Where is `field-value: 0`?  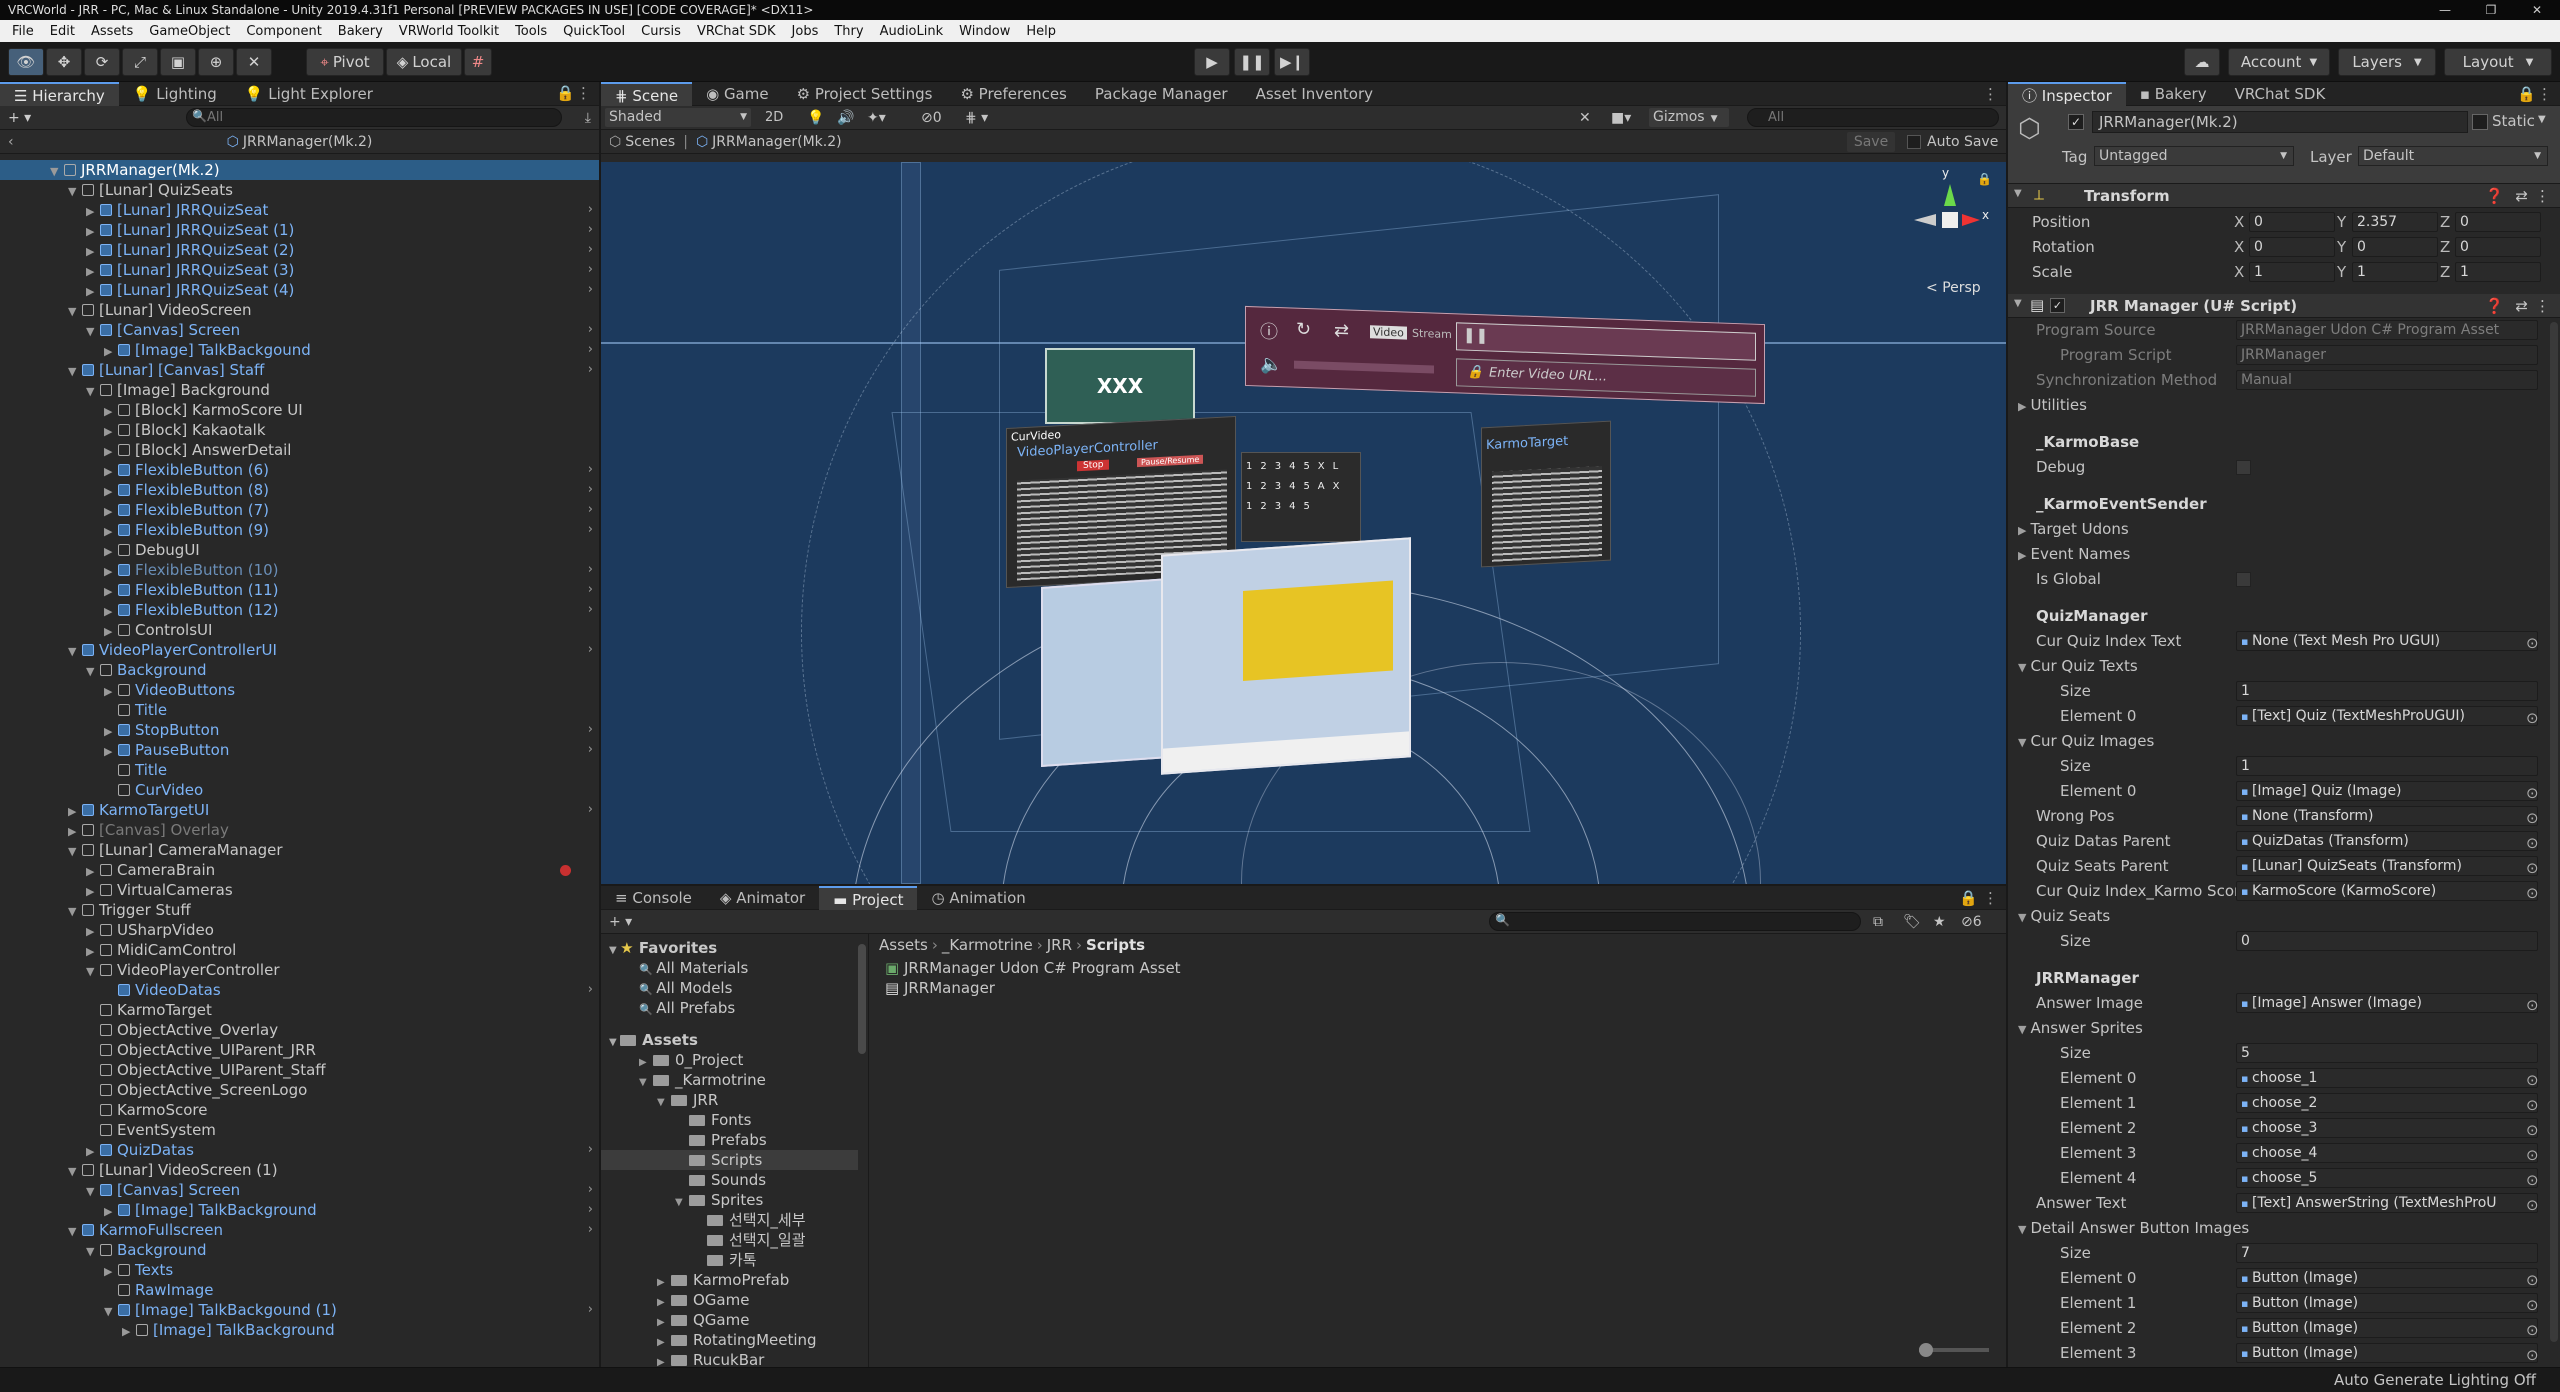
field-value: 0 is located at coordinates (2387, 941).